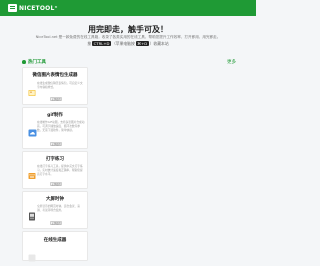  I want to click on bookmark-tip: 按 CTRL+D （苹果电脑按 ⌘+D ）收藏本站, so click(128, 44).